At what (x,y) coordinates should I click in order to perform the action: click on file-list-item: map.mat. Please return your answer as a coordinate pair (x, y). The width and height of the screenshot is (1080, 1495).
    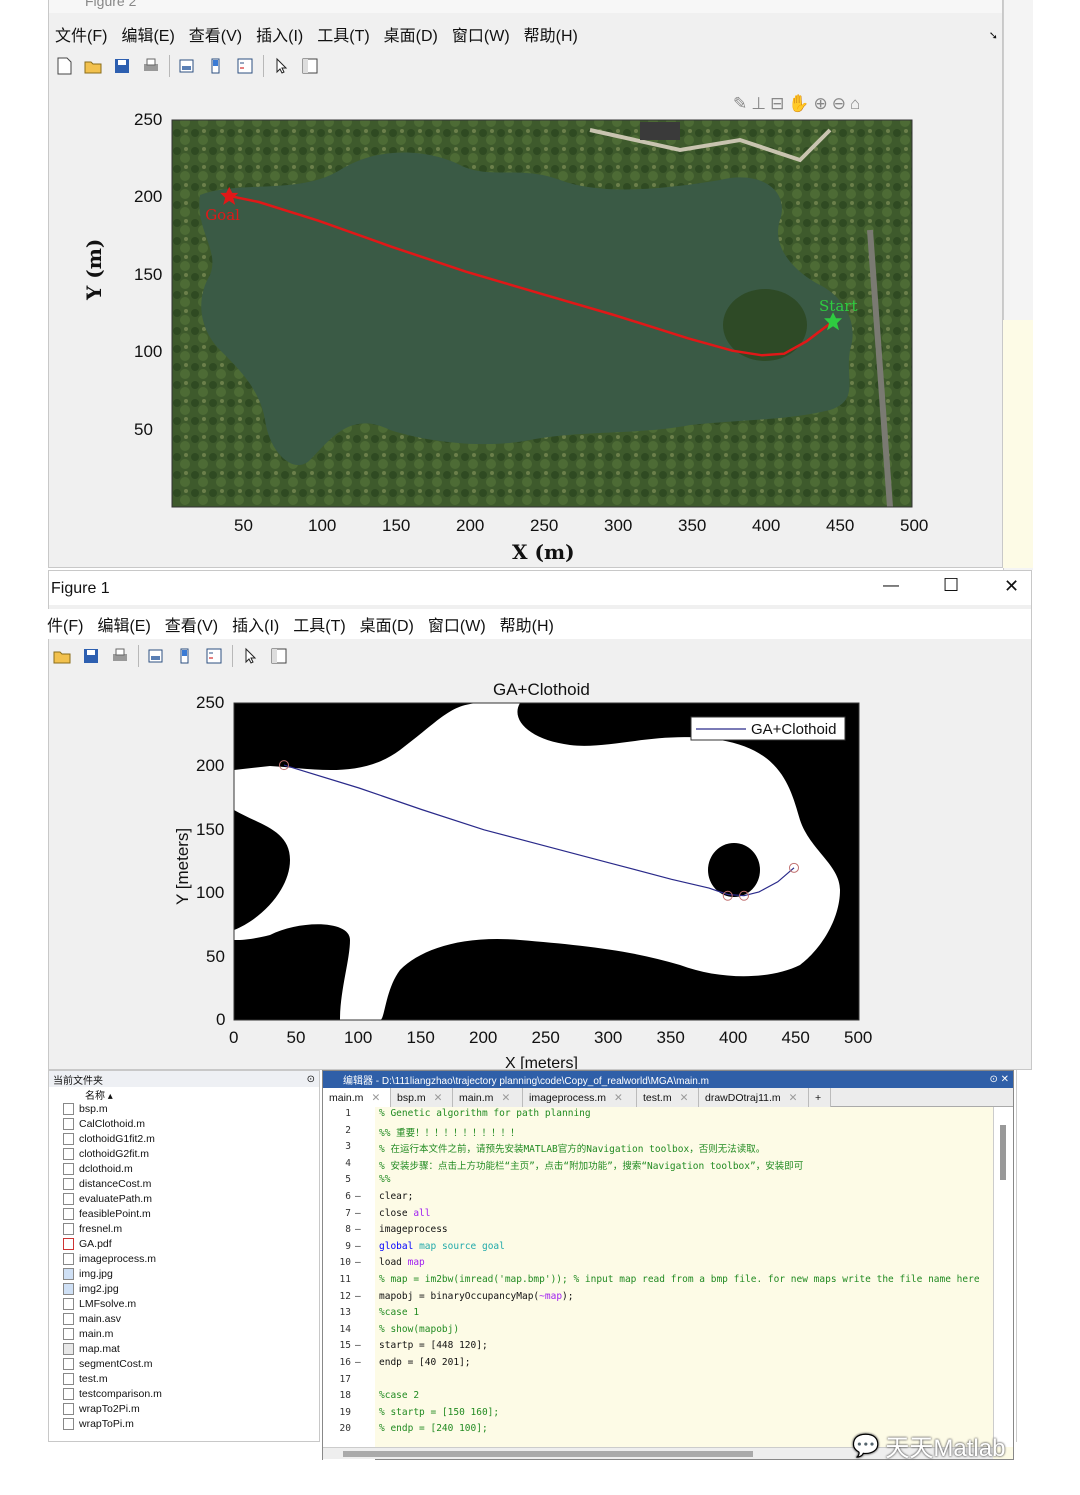
    Looking at the image, I should click on (91, 1348).